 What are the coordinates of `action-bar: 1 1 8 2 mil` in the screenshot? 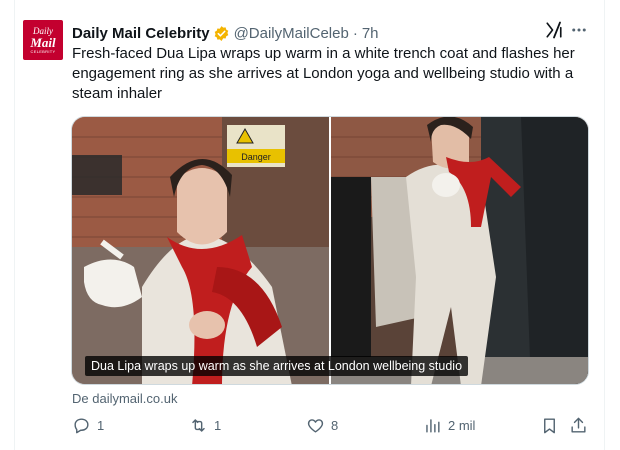 It's located at (310, 428).